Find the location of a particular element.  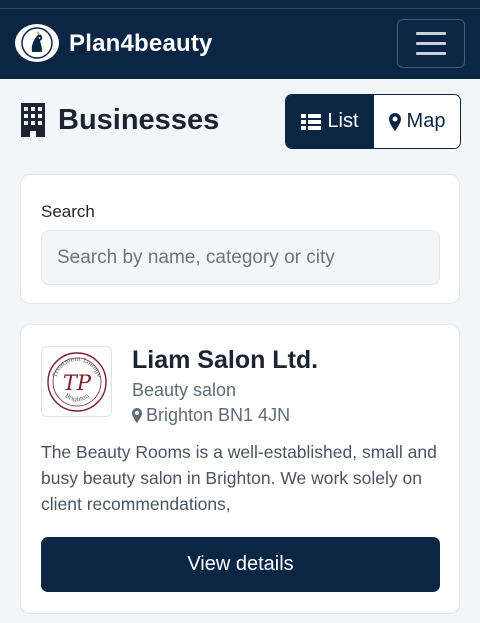

view-toggle: List Map is located at coordinates (373, 121).